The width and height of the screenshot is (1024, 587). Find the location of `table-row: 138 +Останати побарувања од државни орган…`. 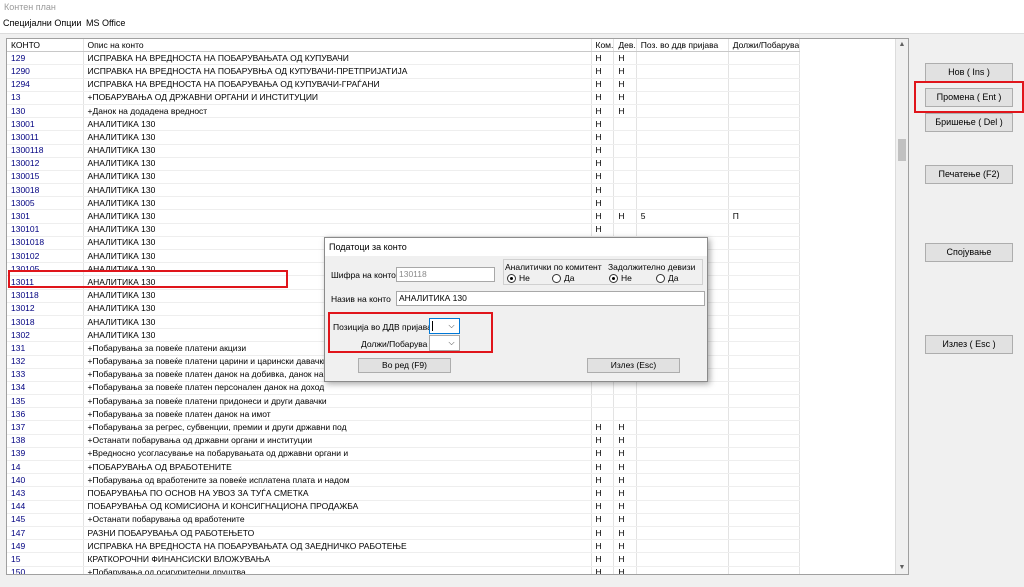

table-row: 138 +Останати побарувања од државни орган… is located at coordinates (404, 441).